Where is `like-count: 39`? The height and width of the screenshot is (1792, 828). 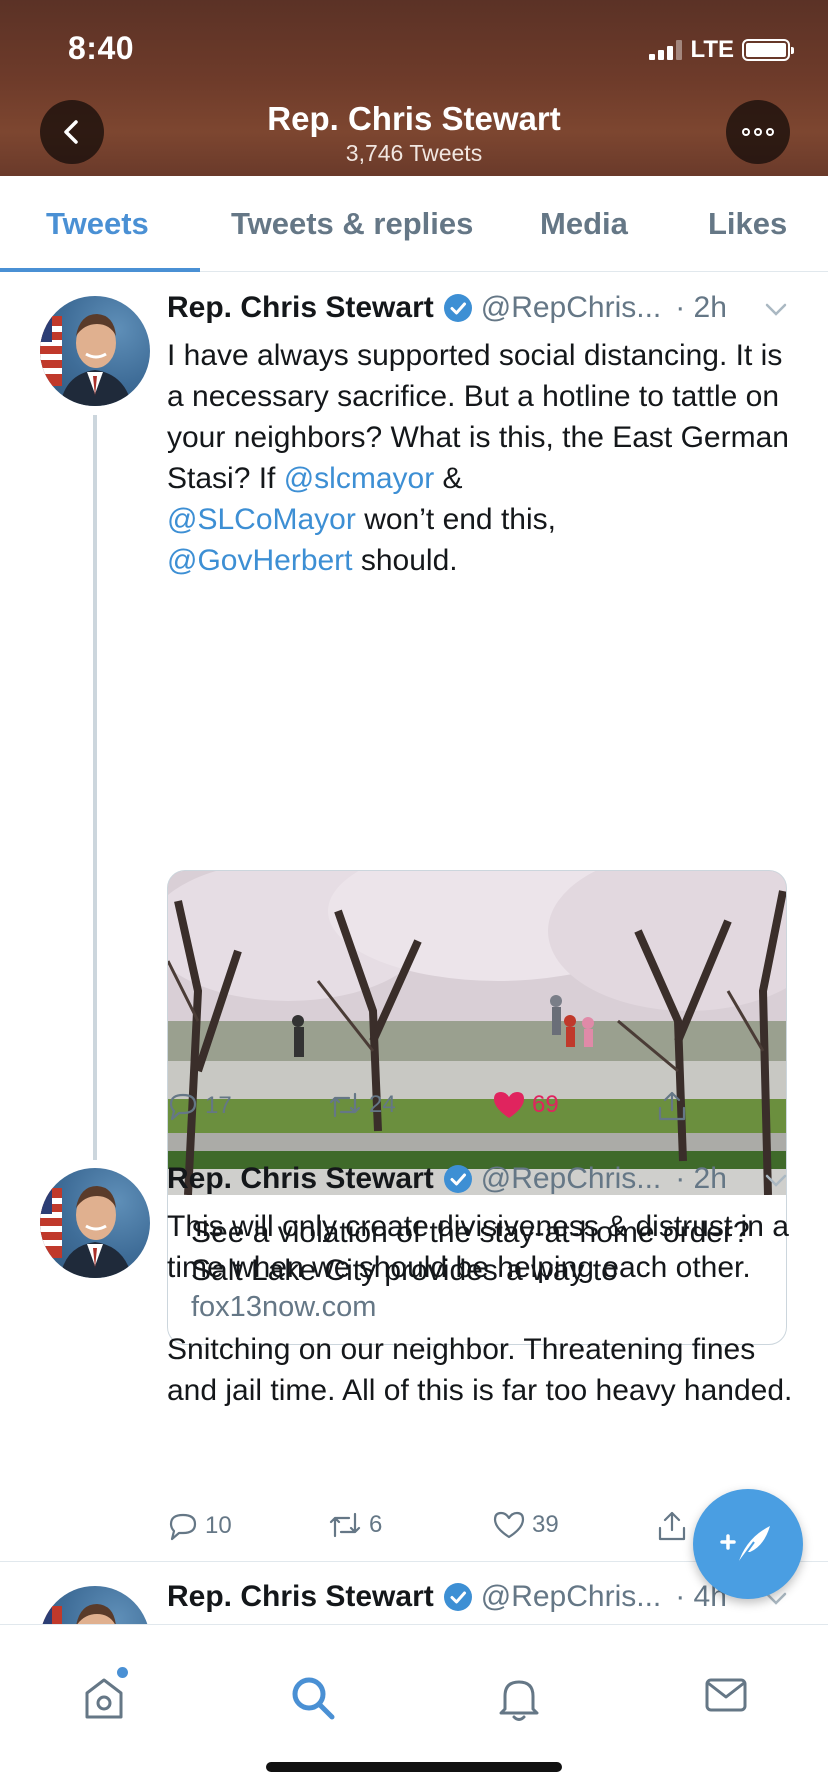
like-count: 39 is located at coordinates (545, 1524).